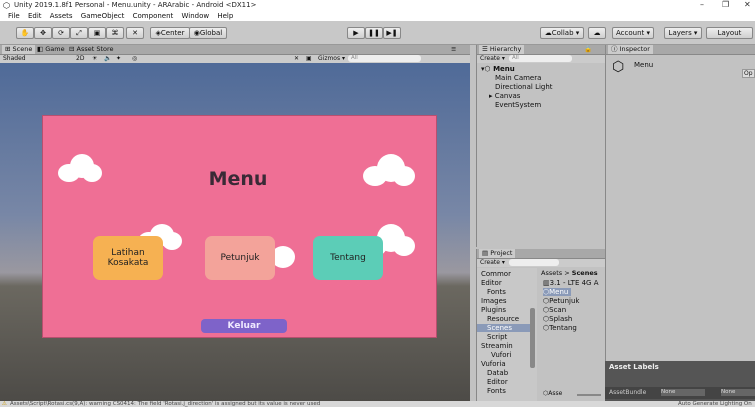  What do you see at coordinates (135, 33) in the screenshot?
I see `custom-tool-icon: ✕` at bounding box center [135, 33].